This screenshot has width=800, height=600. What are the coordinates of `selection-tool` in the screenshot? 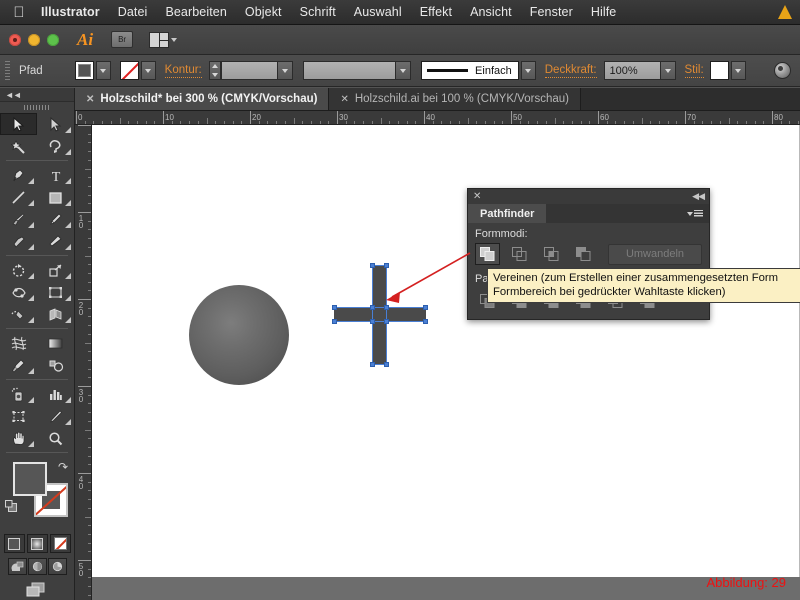 It's located at (18, 124).